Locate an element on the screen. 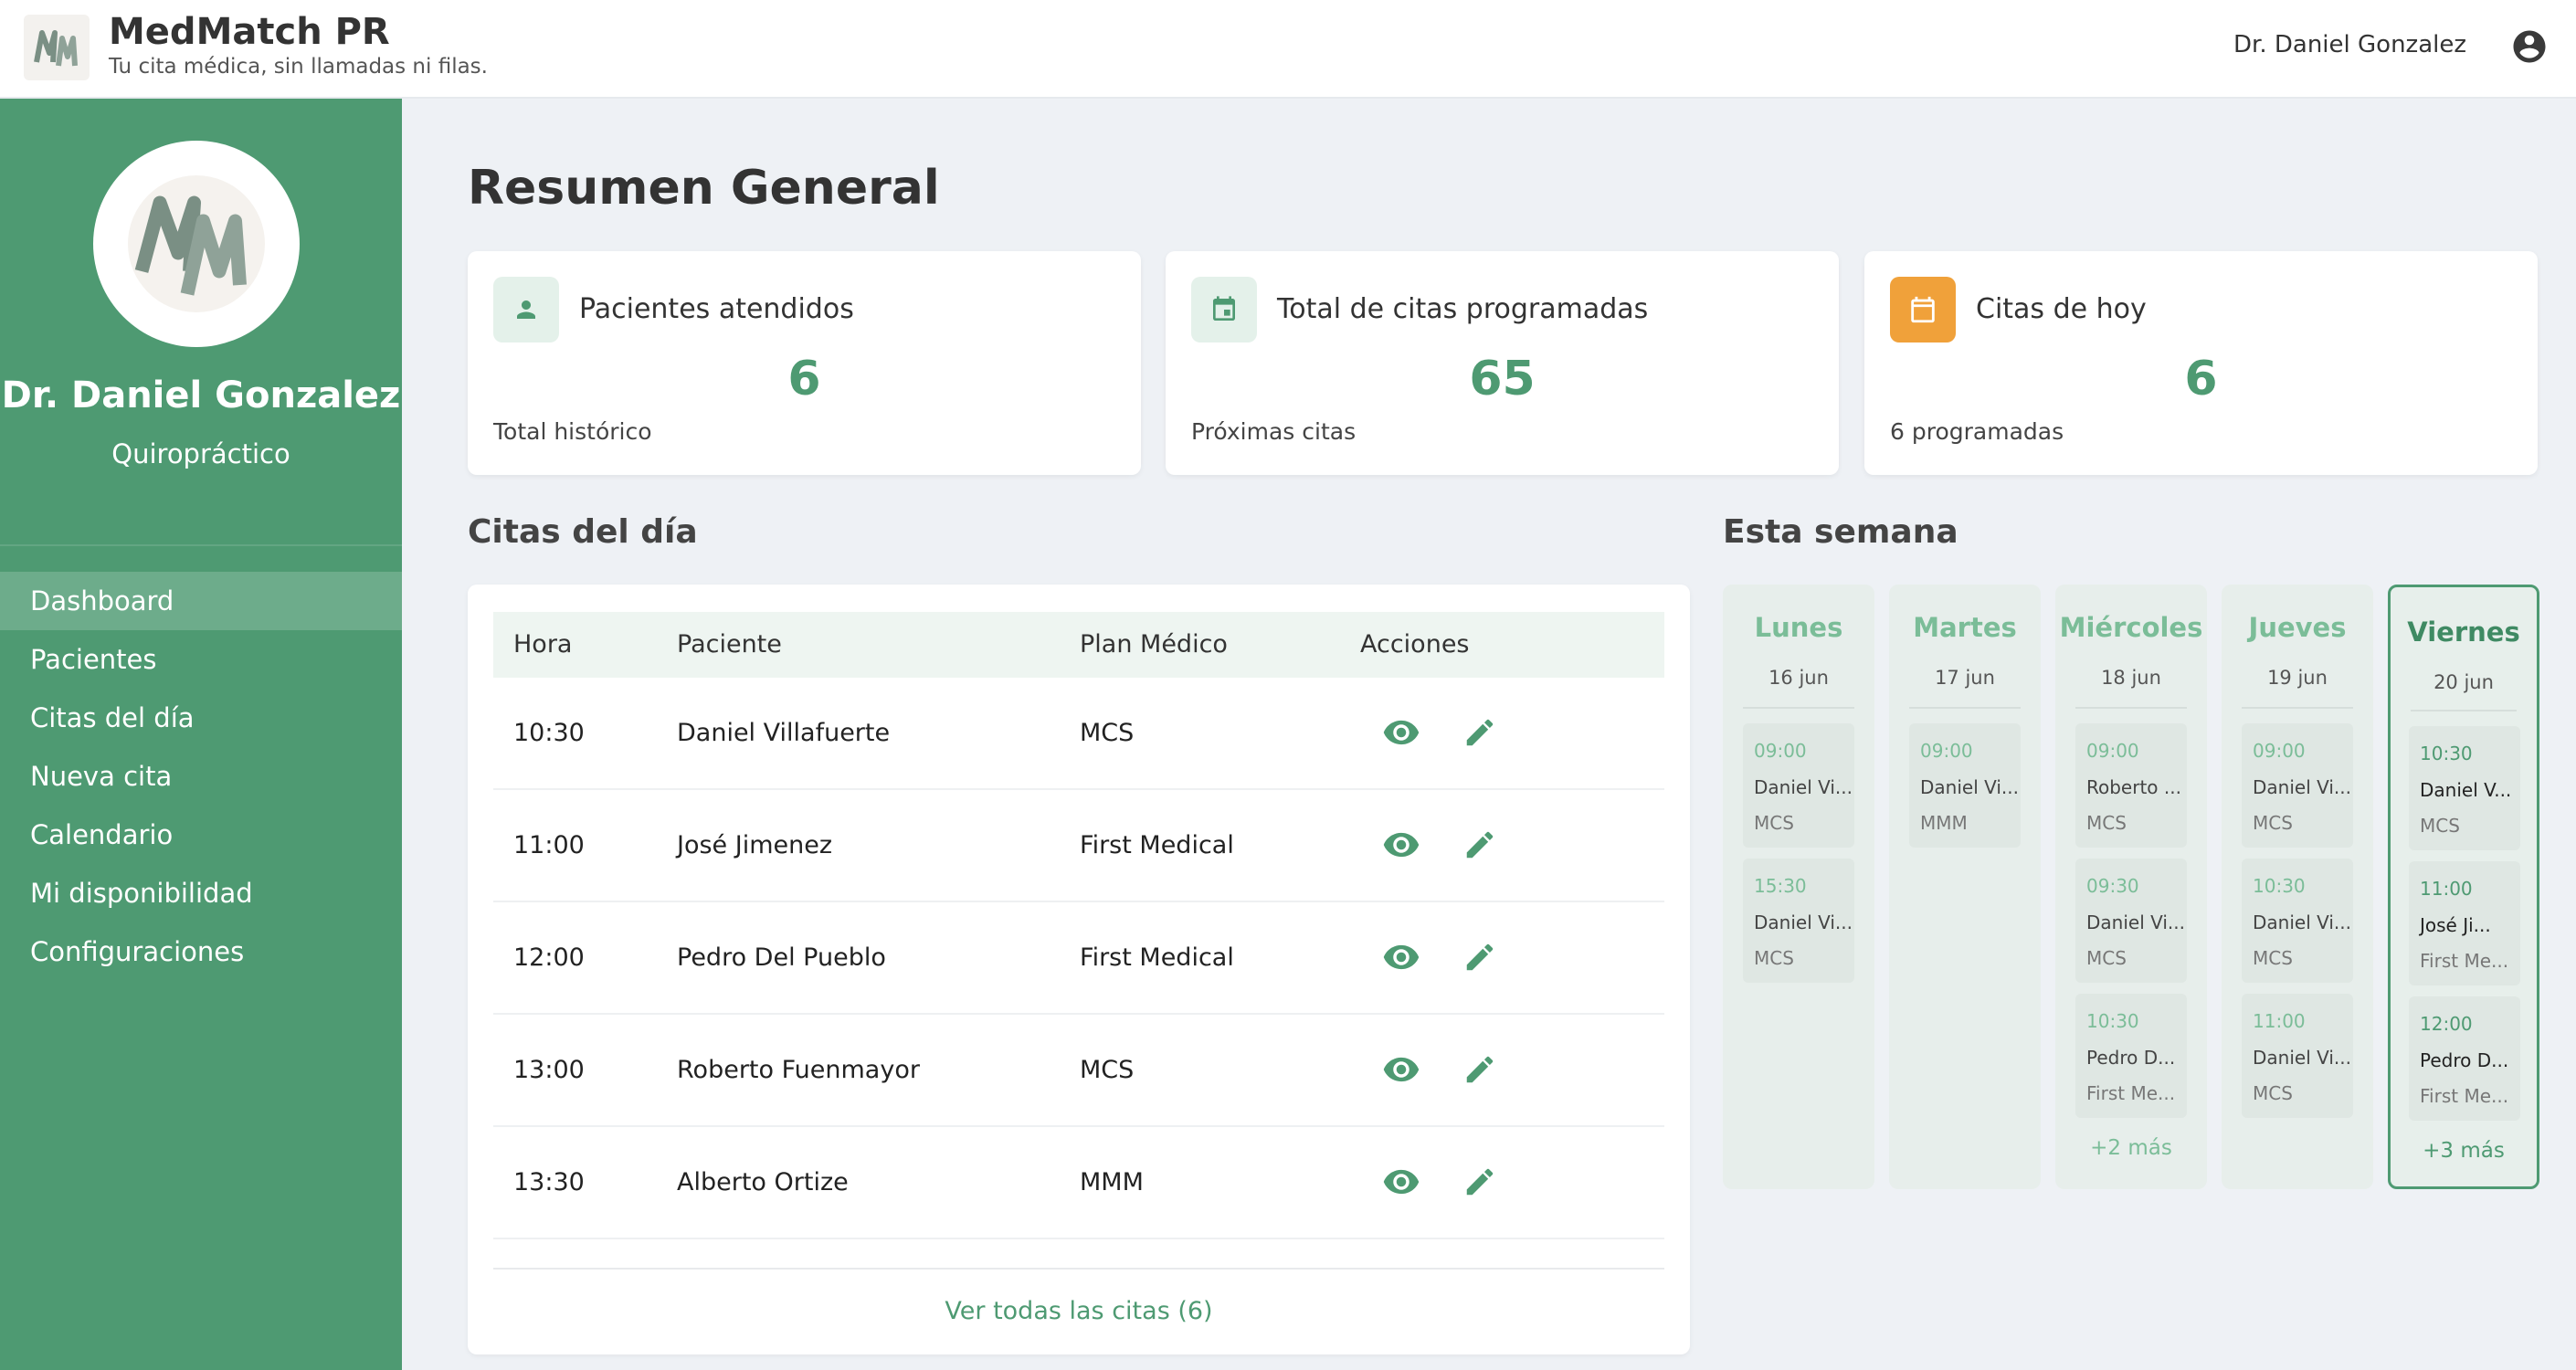 The image size is (2576, 1370). week-appointment: 09:30 Daniel Vi... MCS is located at coordinates (2131, 921).